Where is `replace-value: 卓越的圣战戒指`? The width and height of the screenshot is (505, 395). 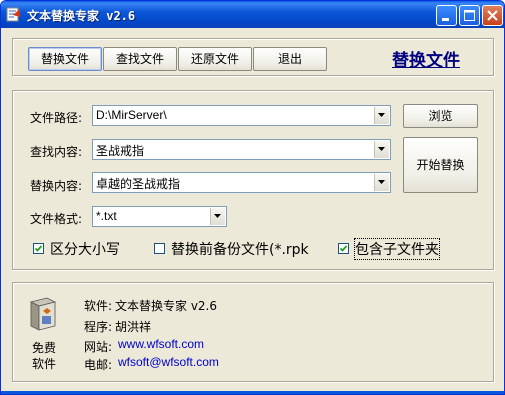
replace-value: 卓越的圣战戒指 is located at coordinates (138, 184).